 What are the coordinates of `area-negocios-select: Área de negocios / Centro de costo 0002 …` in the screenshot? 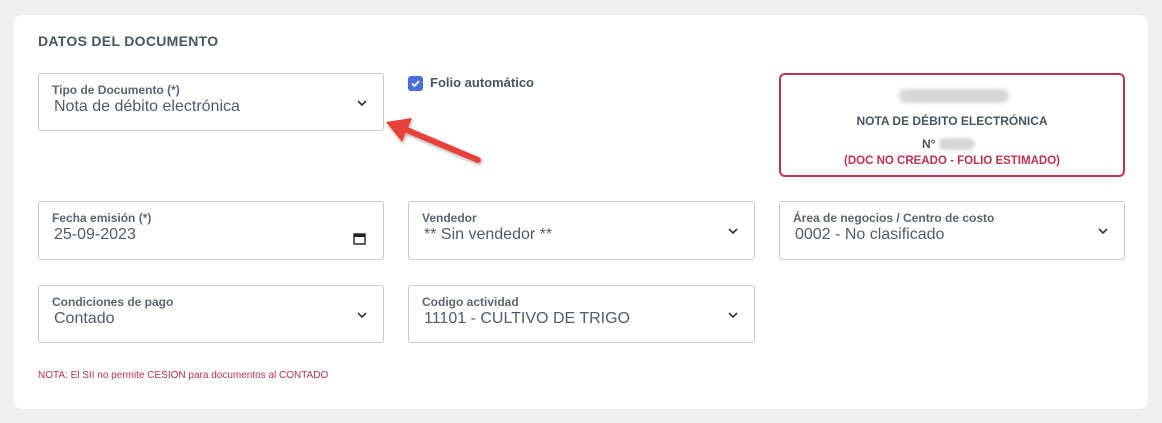 It's located at (952, 230).